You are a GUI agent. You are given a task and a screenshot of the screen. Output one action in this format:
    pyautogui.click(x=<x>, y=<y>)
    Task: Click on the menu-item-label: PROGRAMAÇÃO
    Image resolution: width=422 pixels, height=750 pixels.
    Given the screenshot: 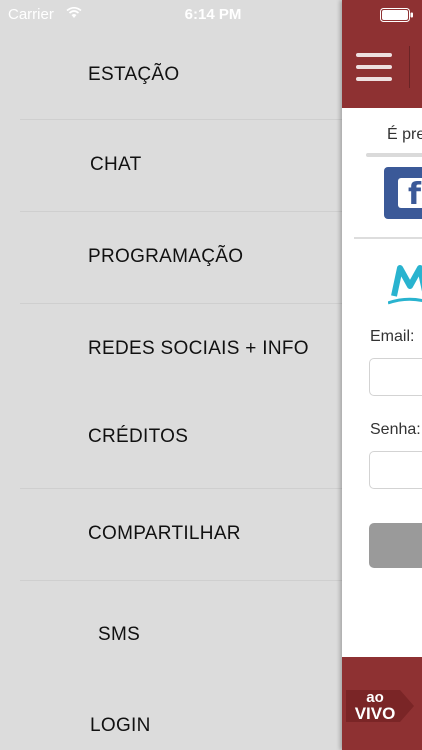 What is the action you would take?
    pyautogui.click(x=166, y=256)
    